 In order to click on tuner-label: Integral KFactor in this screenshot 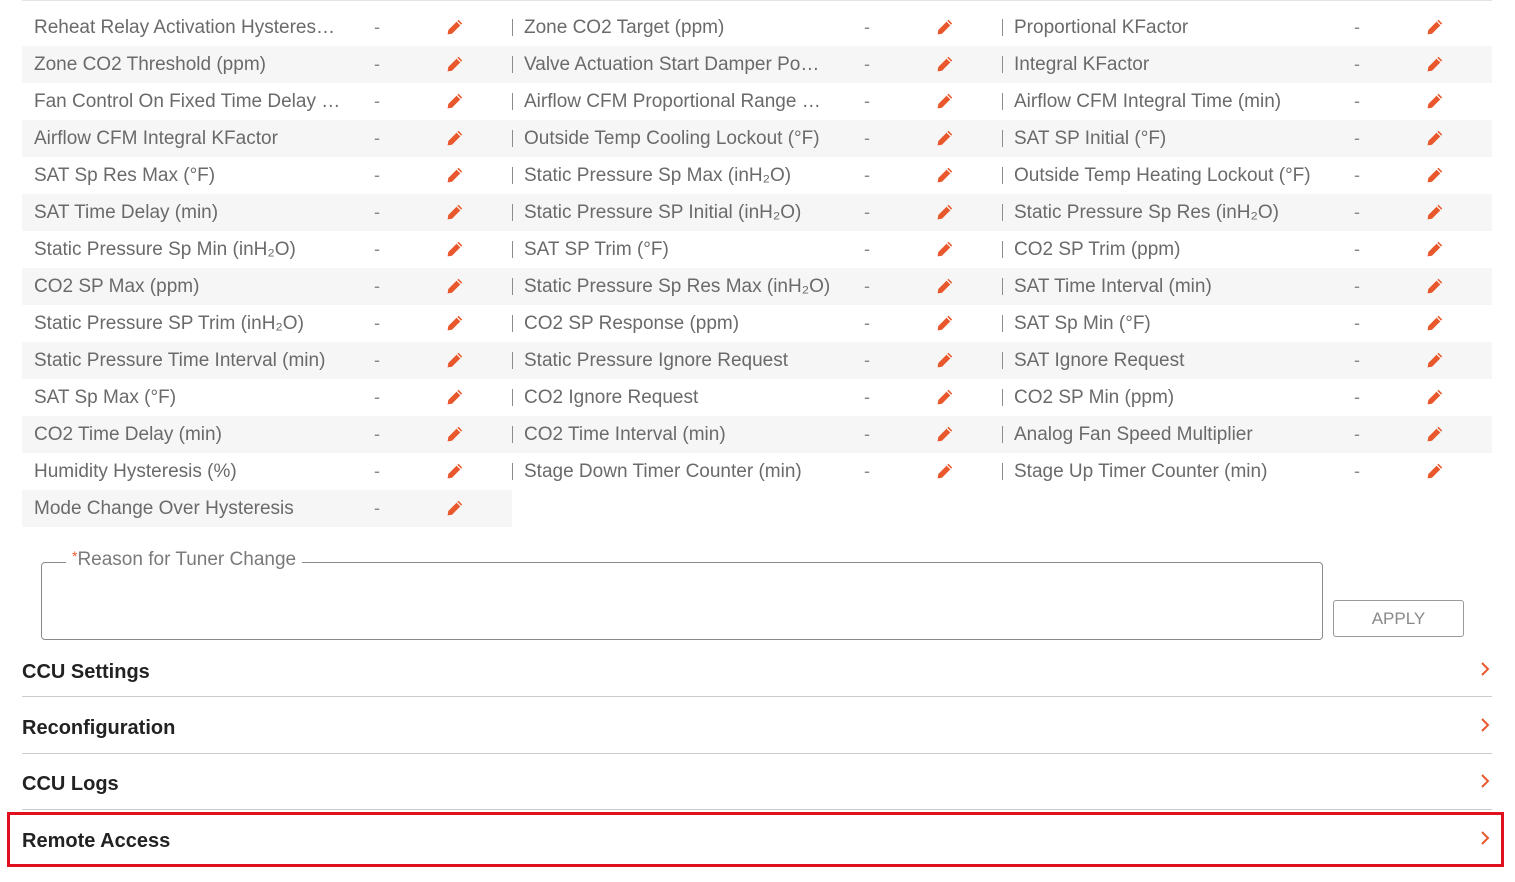, I will do `click(1082, 64)`.